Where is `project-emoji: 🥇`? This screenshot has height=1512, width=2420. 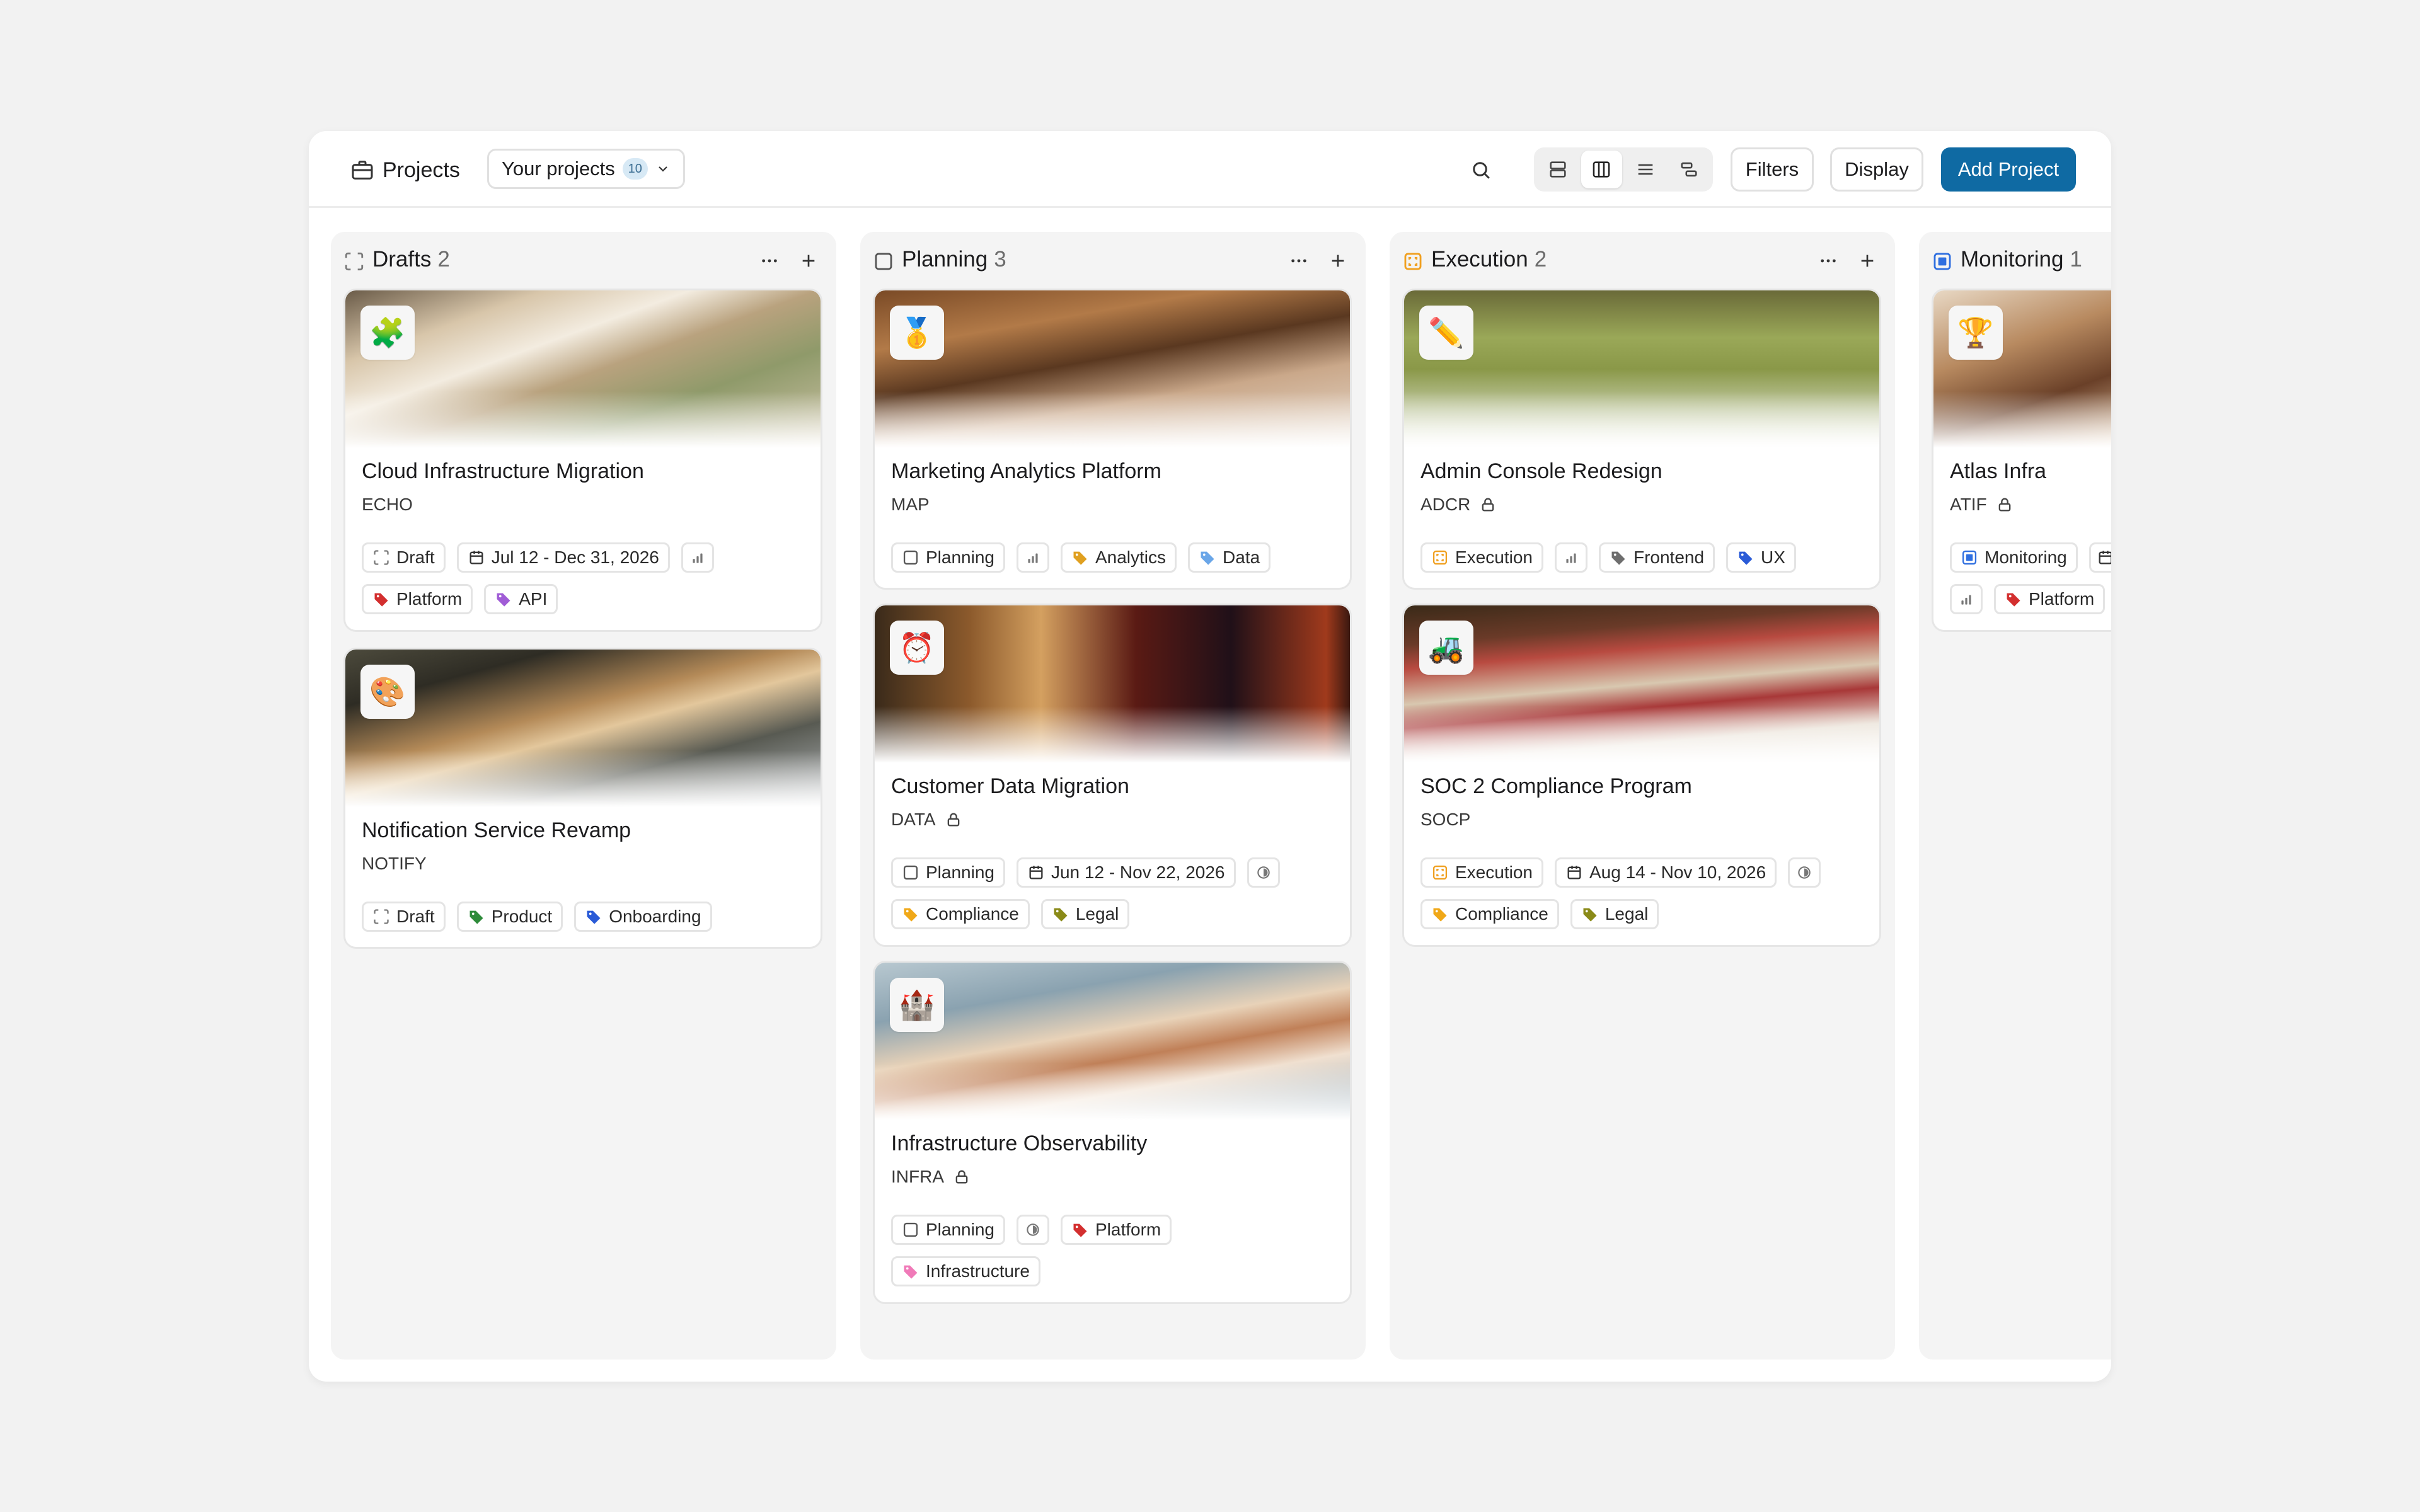 project-emoji: 🥇 is located at coordinates (917, 333).